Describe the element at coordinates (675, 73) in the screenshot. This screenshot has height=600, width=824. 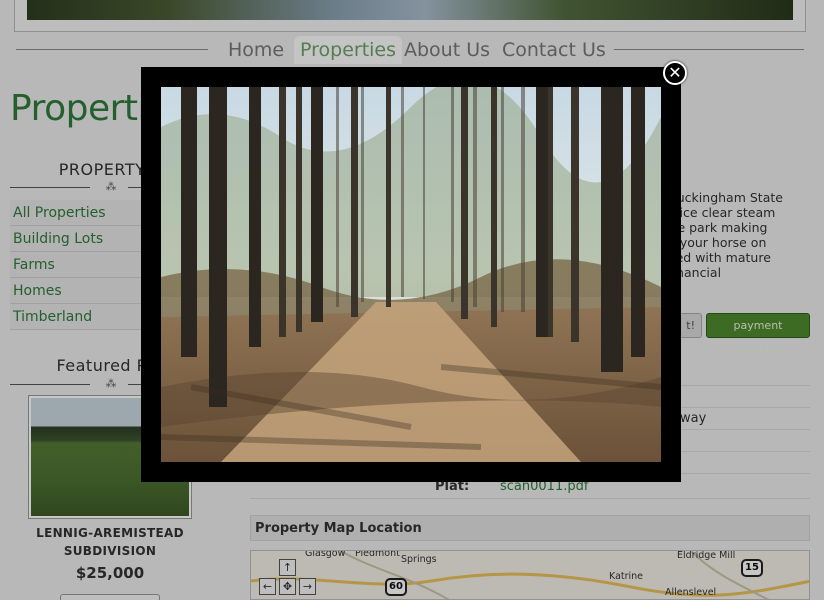
I see `close-icon: ✕` at that location.